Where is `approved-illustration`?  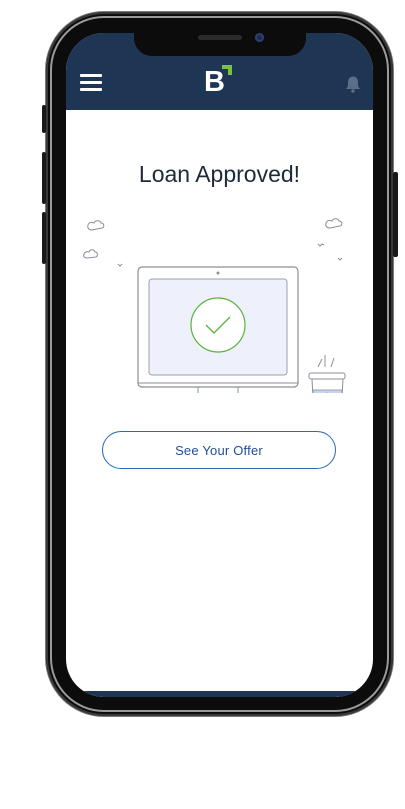
approved-illustration is located at coordinates (214, 305).